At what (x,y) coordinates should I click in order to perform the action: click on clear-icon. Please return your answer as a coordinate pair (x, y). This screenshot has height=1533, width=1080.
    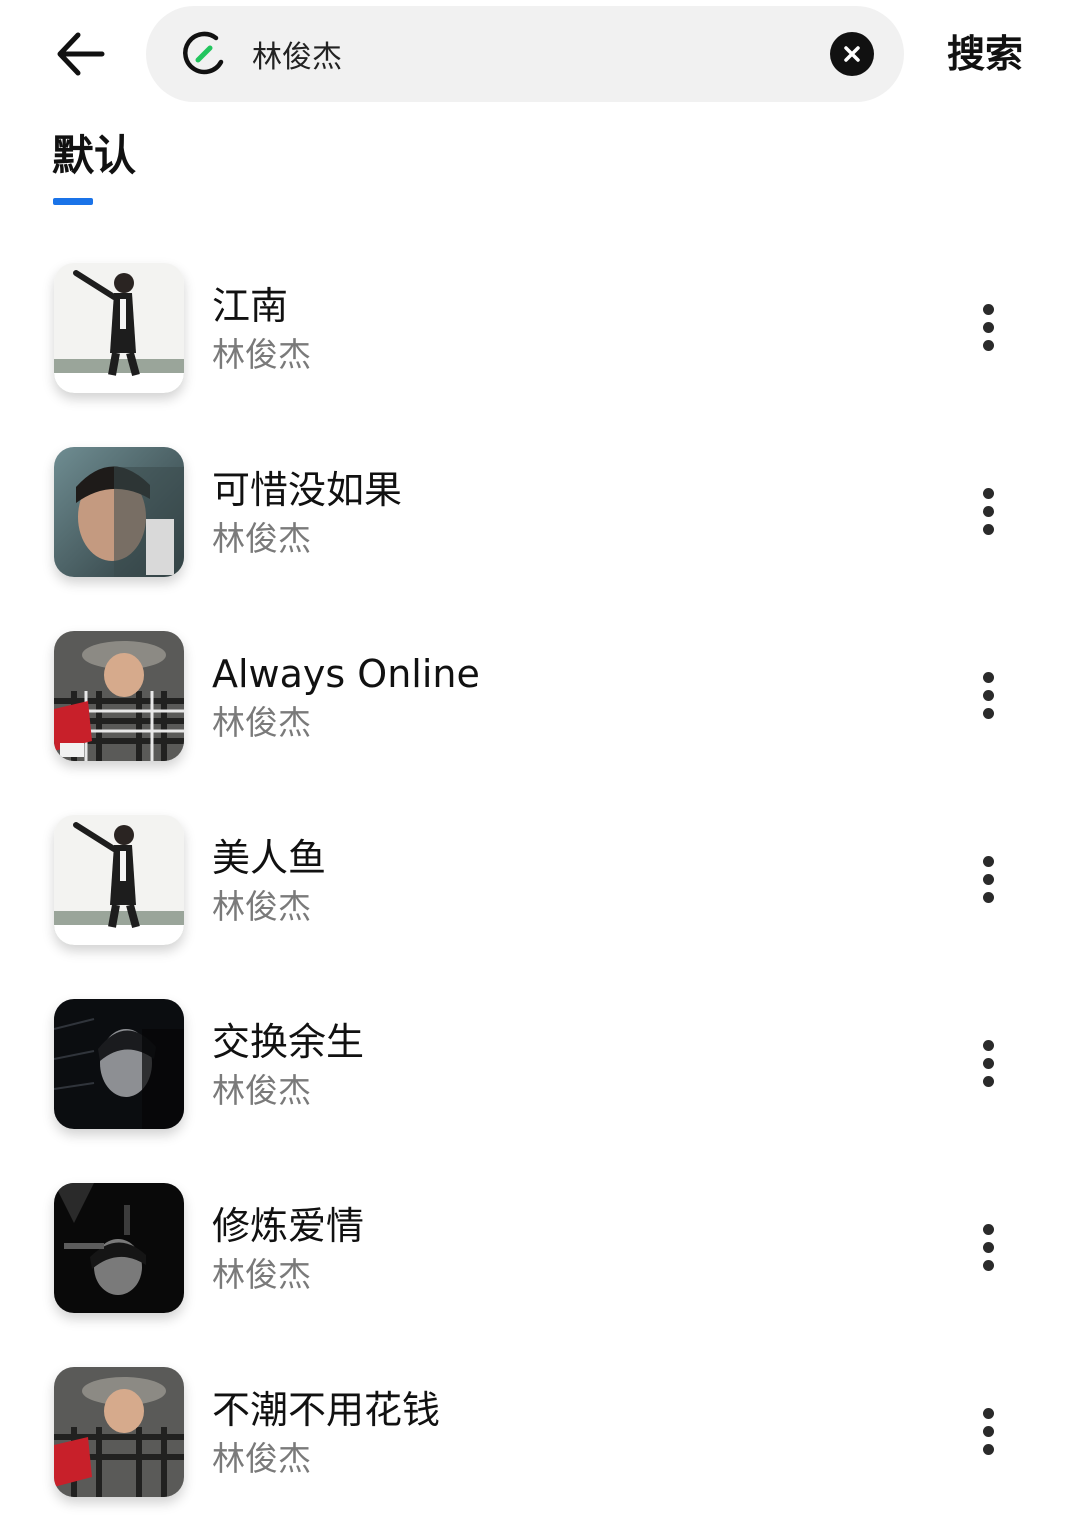
    Looking at the image, I should click on (852, 54).